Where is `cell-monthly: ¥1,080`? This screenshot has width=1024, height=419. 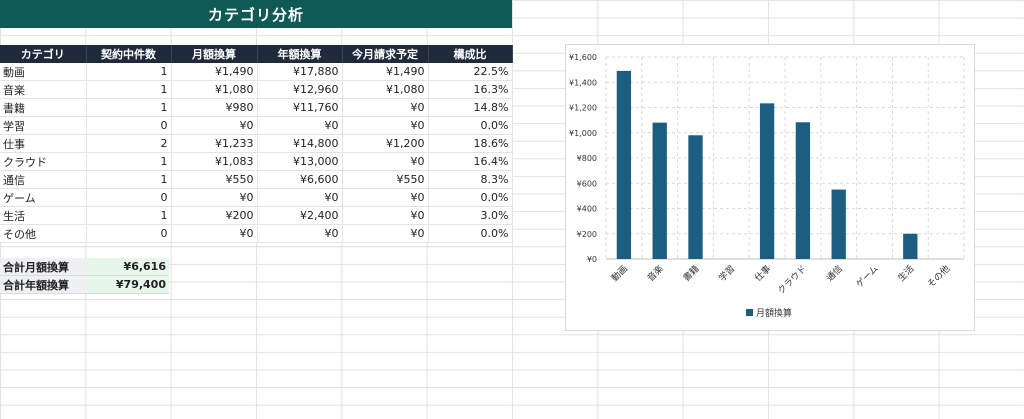 cell-monthly: ¥1,080 is located at coordinates (214, 89).